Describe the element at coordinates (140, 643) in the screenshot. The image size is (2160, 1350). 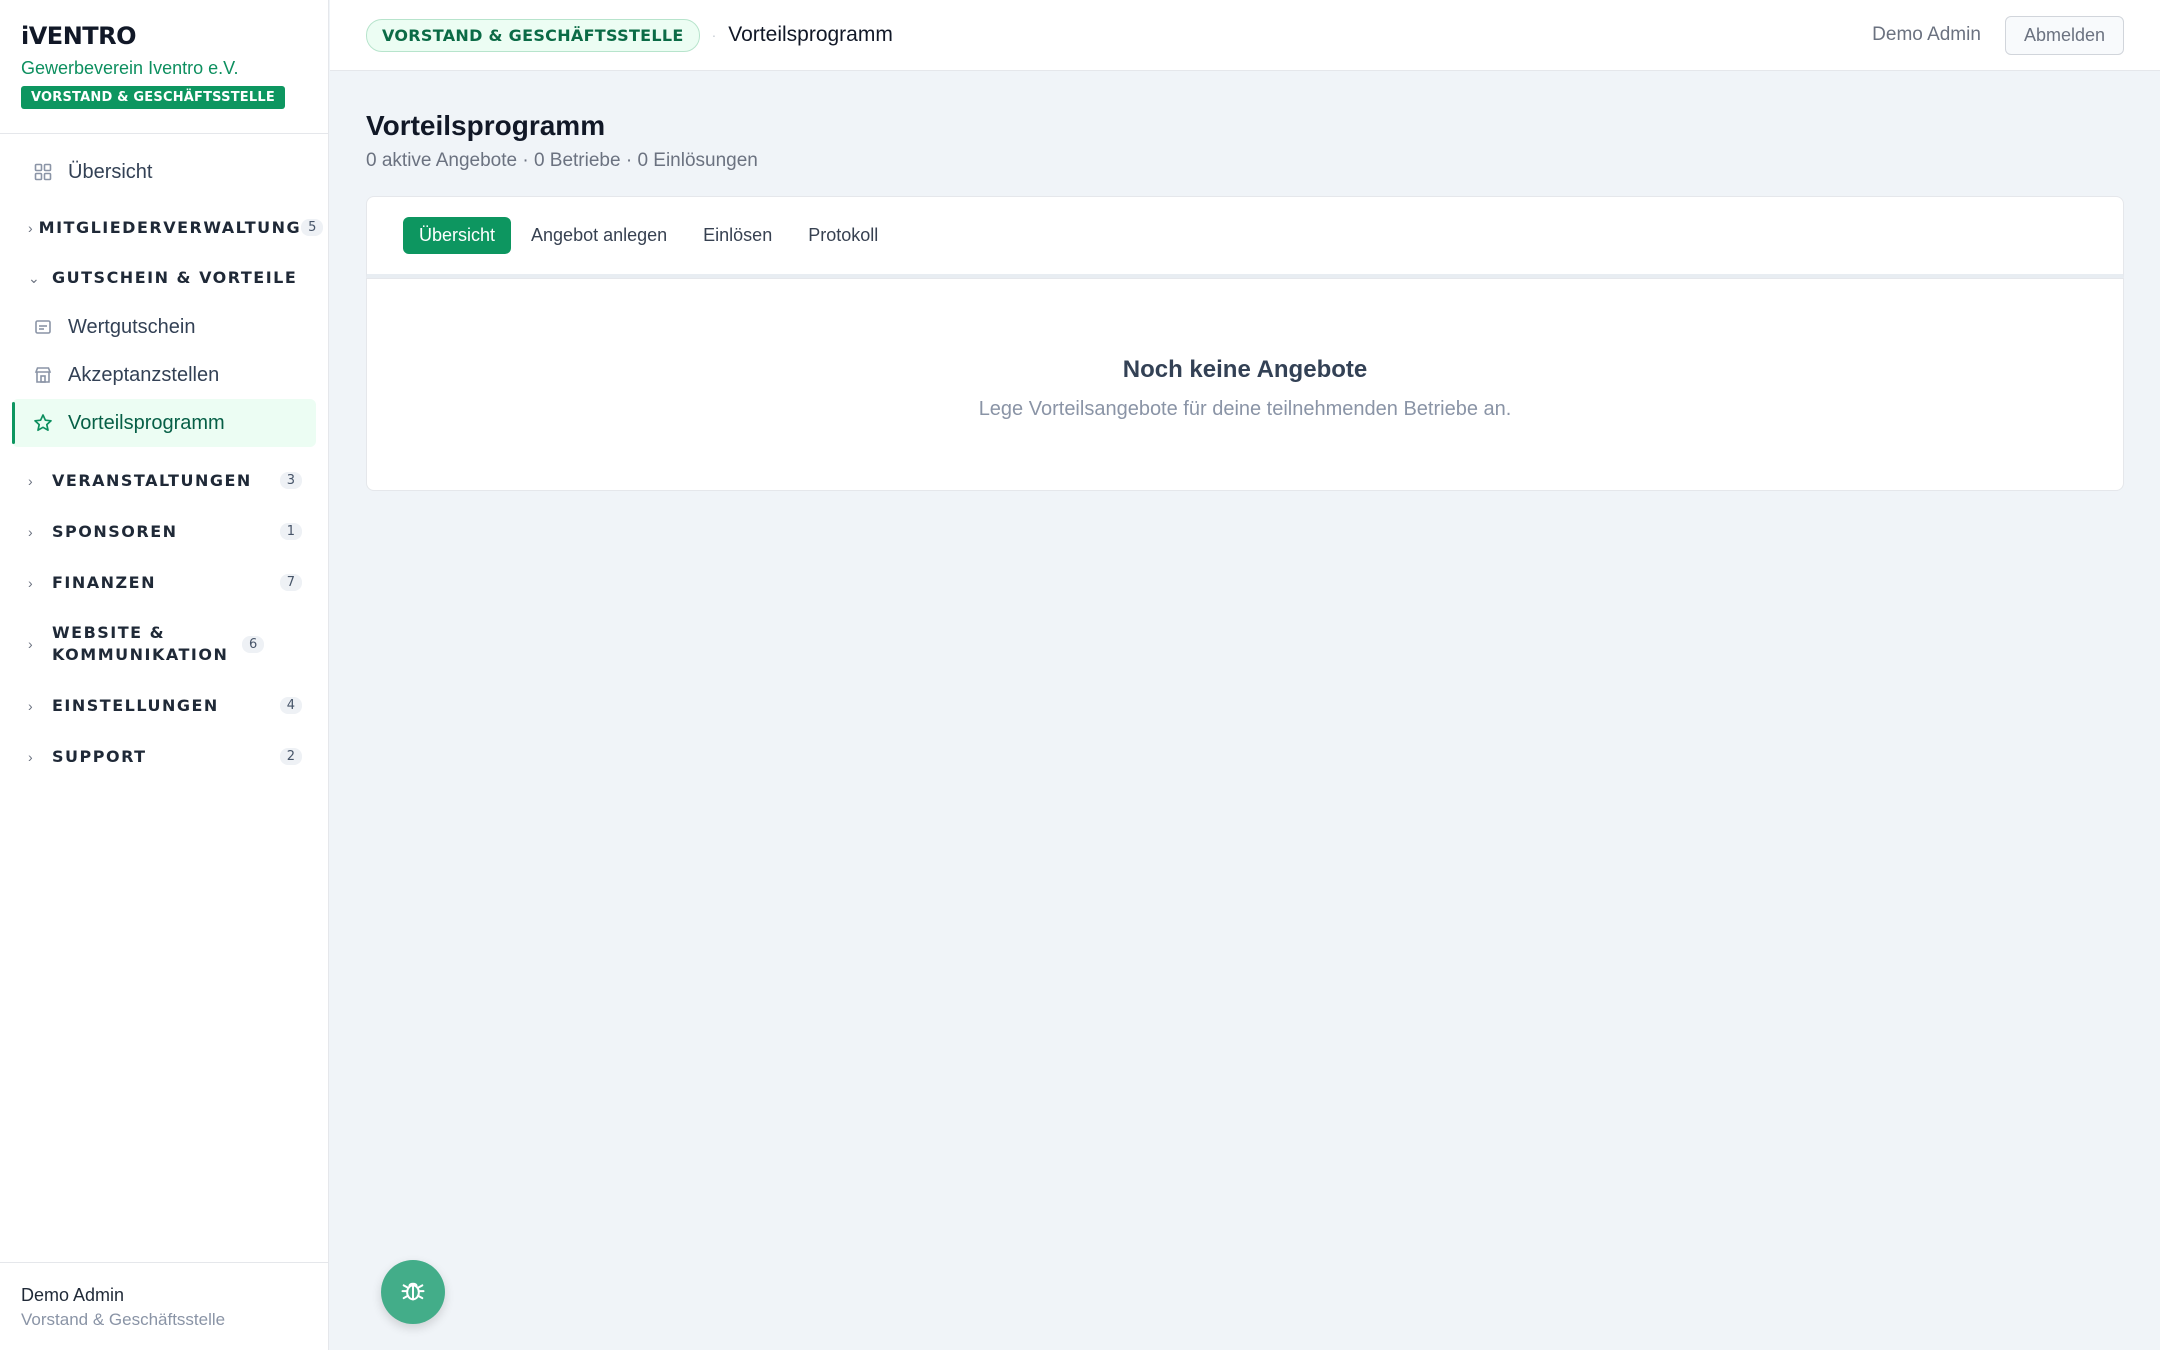
I see `group-label: WEBSITE & KOMMUNIKATION` at that location.